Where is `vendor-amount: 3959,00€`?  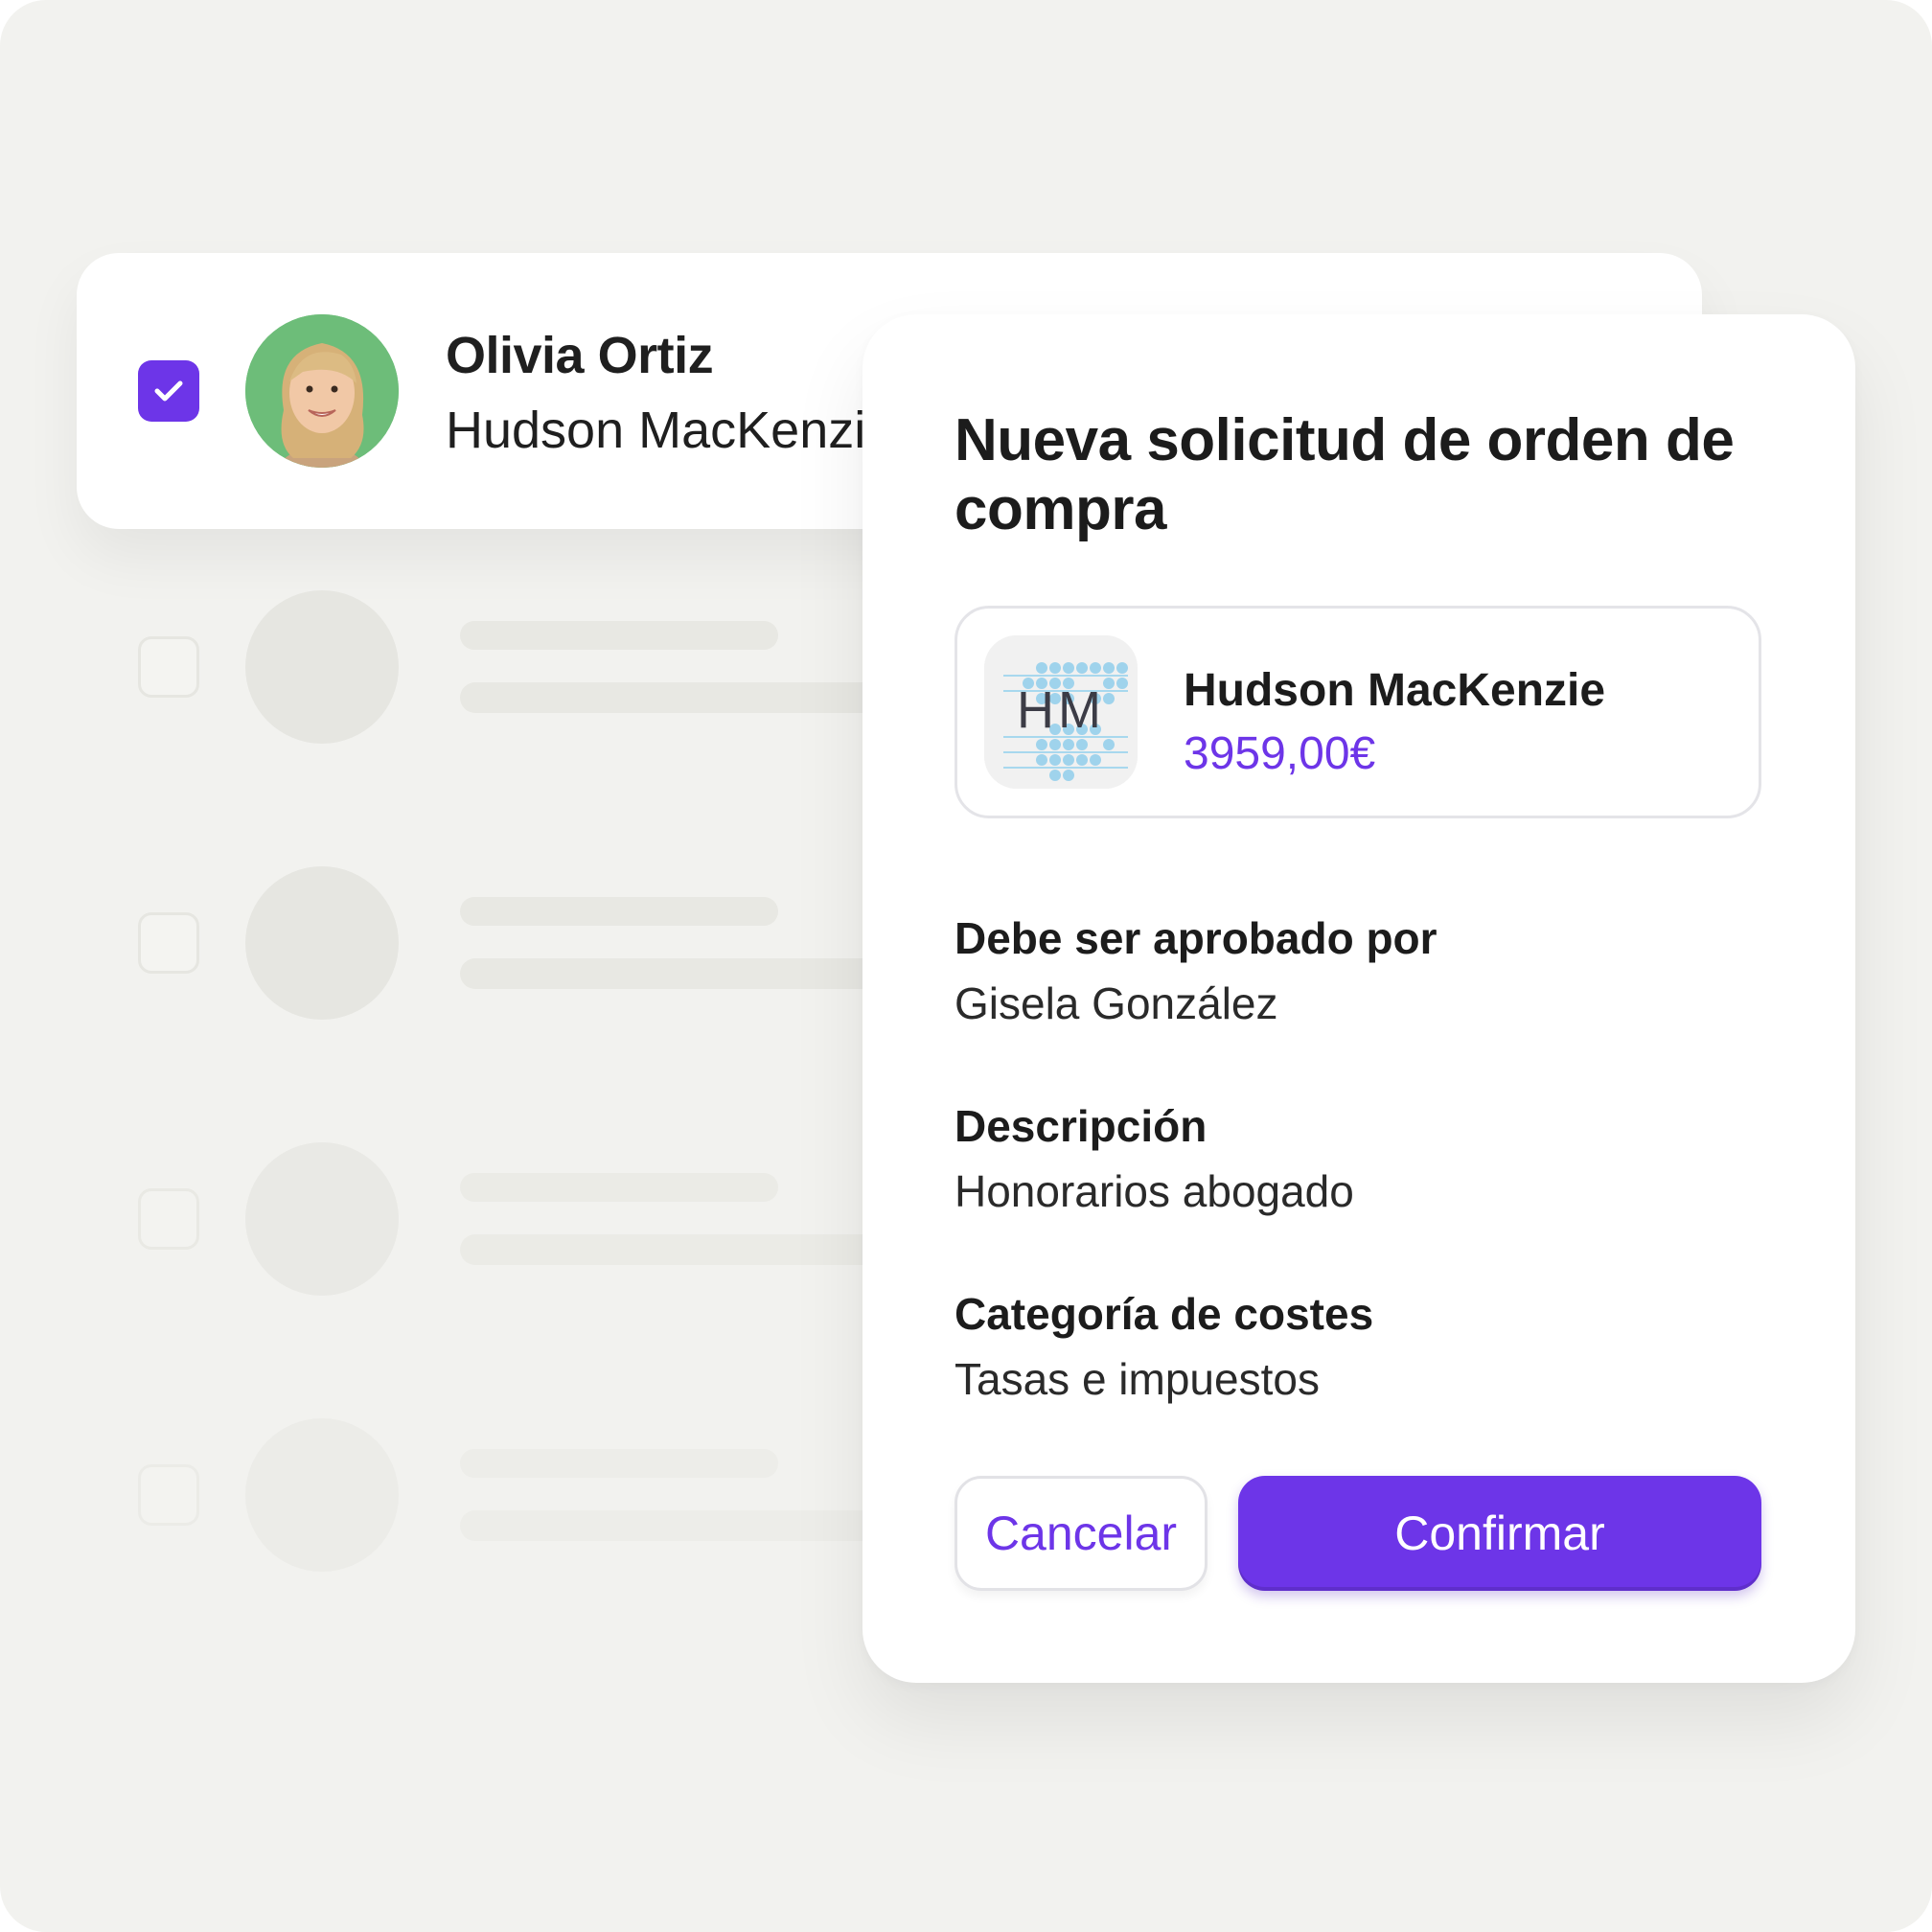 vendor-amount: 3959,00€ is located at coordinates (1280, 753).